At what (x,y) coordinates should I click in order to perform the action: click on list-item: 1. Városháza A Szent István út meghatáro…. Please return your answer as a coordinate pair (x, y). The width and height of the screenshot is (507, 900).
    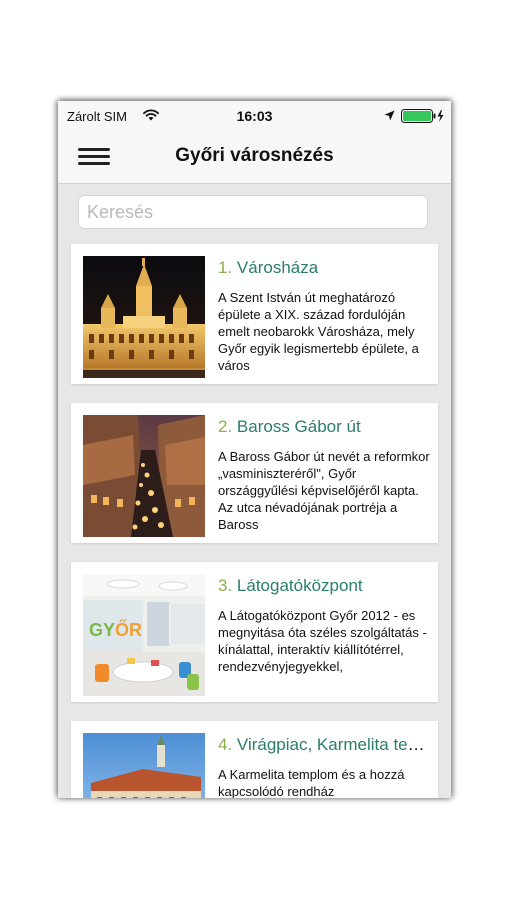
    Looking at the image, I should click on (254, 314).